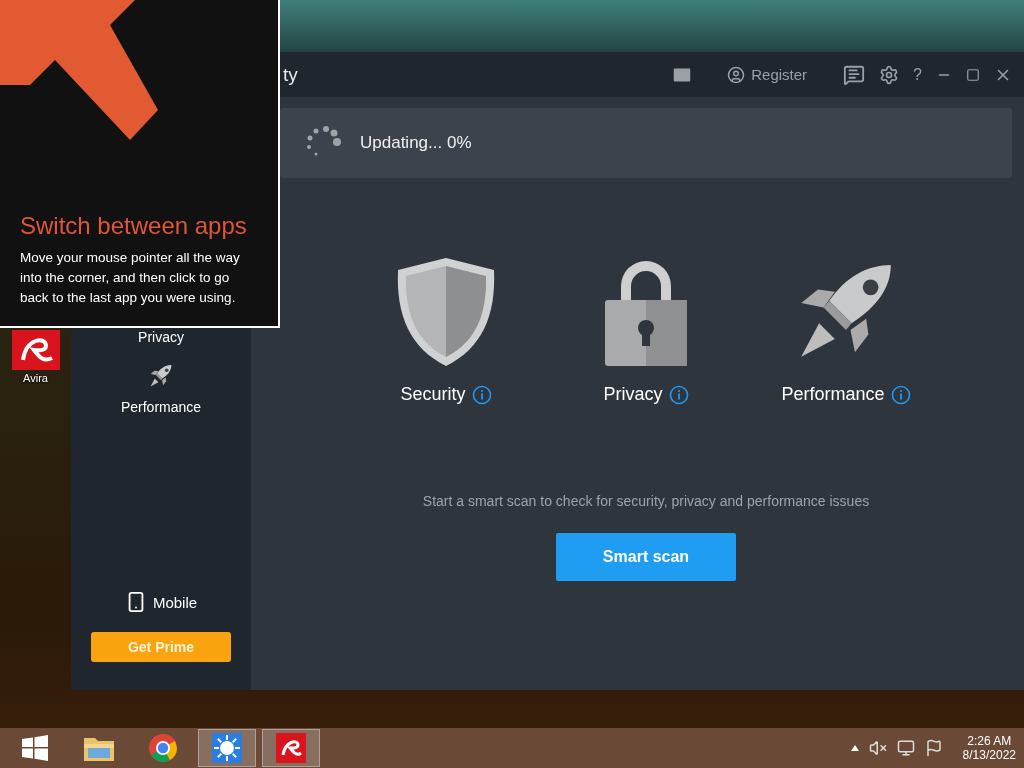 Image resolution: width=1024 pixels, height=768 pixels. What do you see at coordinates (161, 602) in the screenshot?
I see `mobile-link: Mobile` at bounding box center [161, 602].